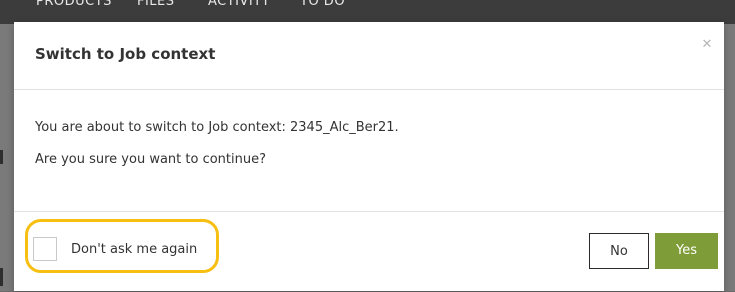 The image size is (735, 292). I want to click on nav-files: FILES, so click(156, 4).